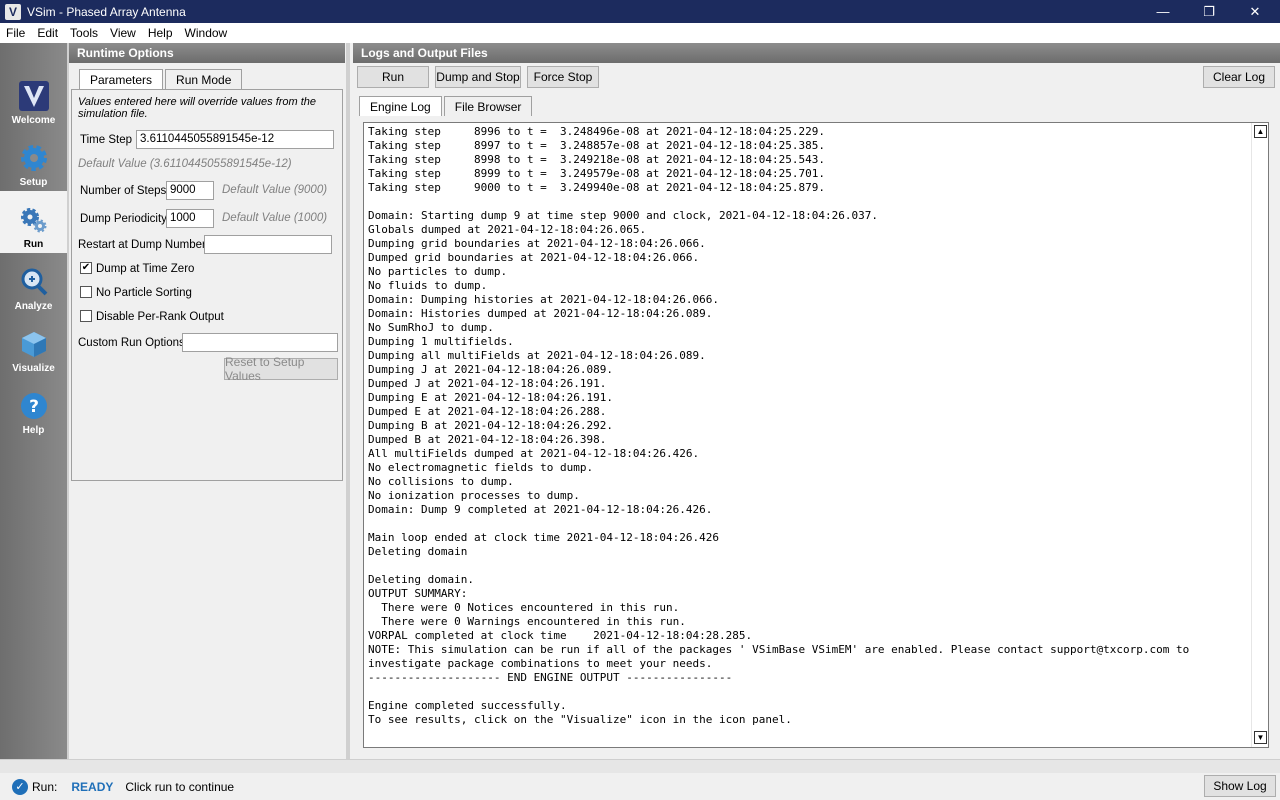 The height and width of the screenshot is (800, 1280). What do you see at coordinates (13, 11) in the screenshot?
I see `vsim-app-icon: V` at bounding box center [13, 11].